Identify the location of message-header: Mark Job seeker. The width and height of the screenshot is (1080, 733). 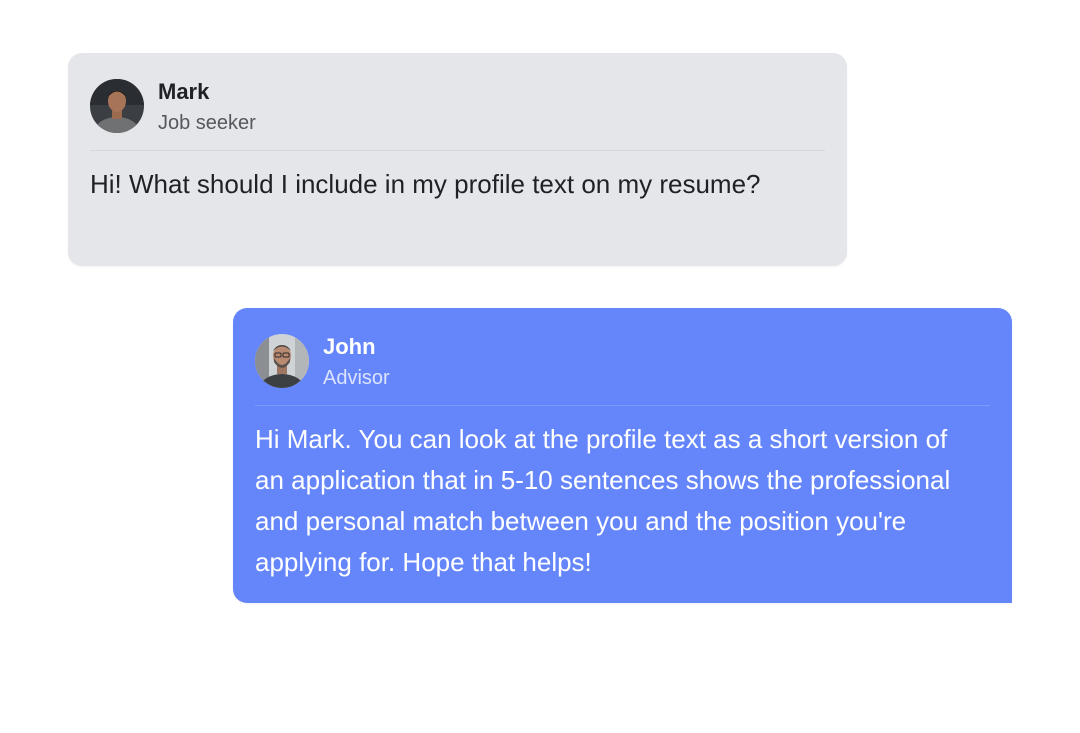
(173, 107).